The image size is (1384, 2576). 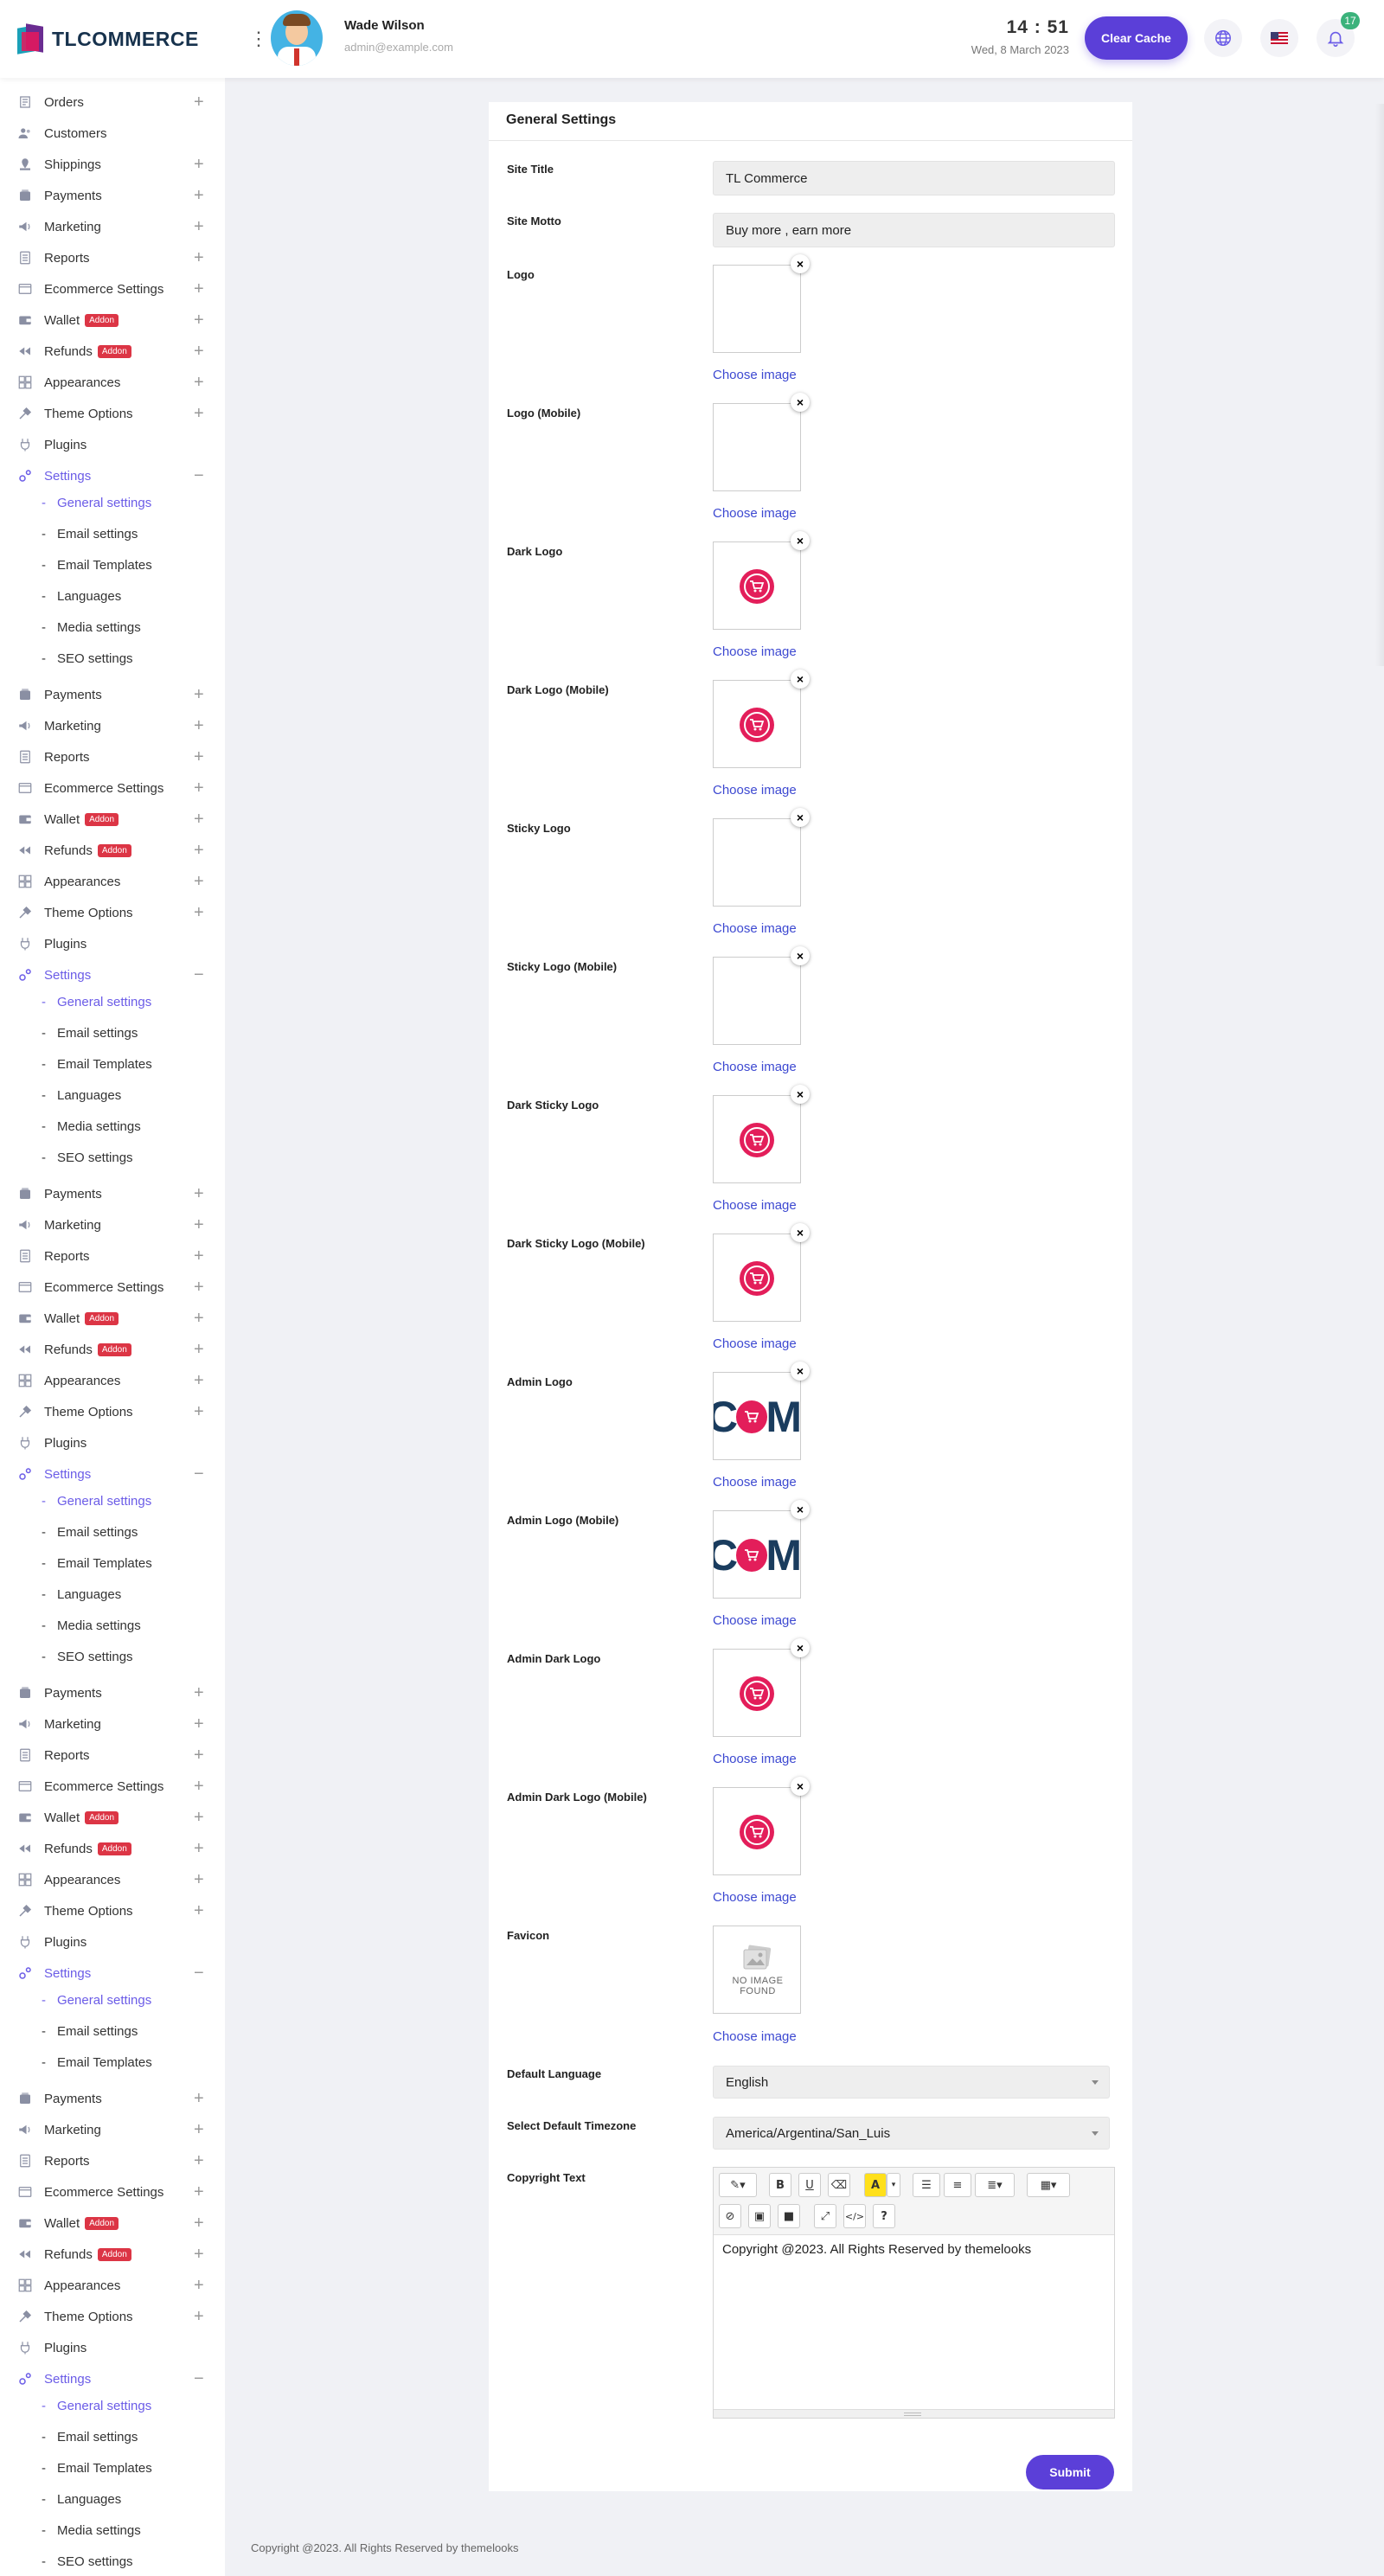 I want to click on sidebar-item-marketing: Marketing +, so click(x=113, y=226).